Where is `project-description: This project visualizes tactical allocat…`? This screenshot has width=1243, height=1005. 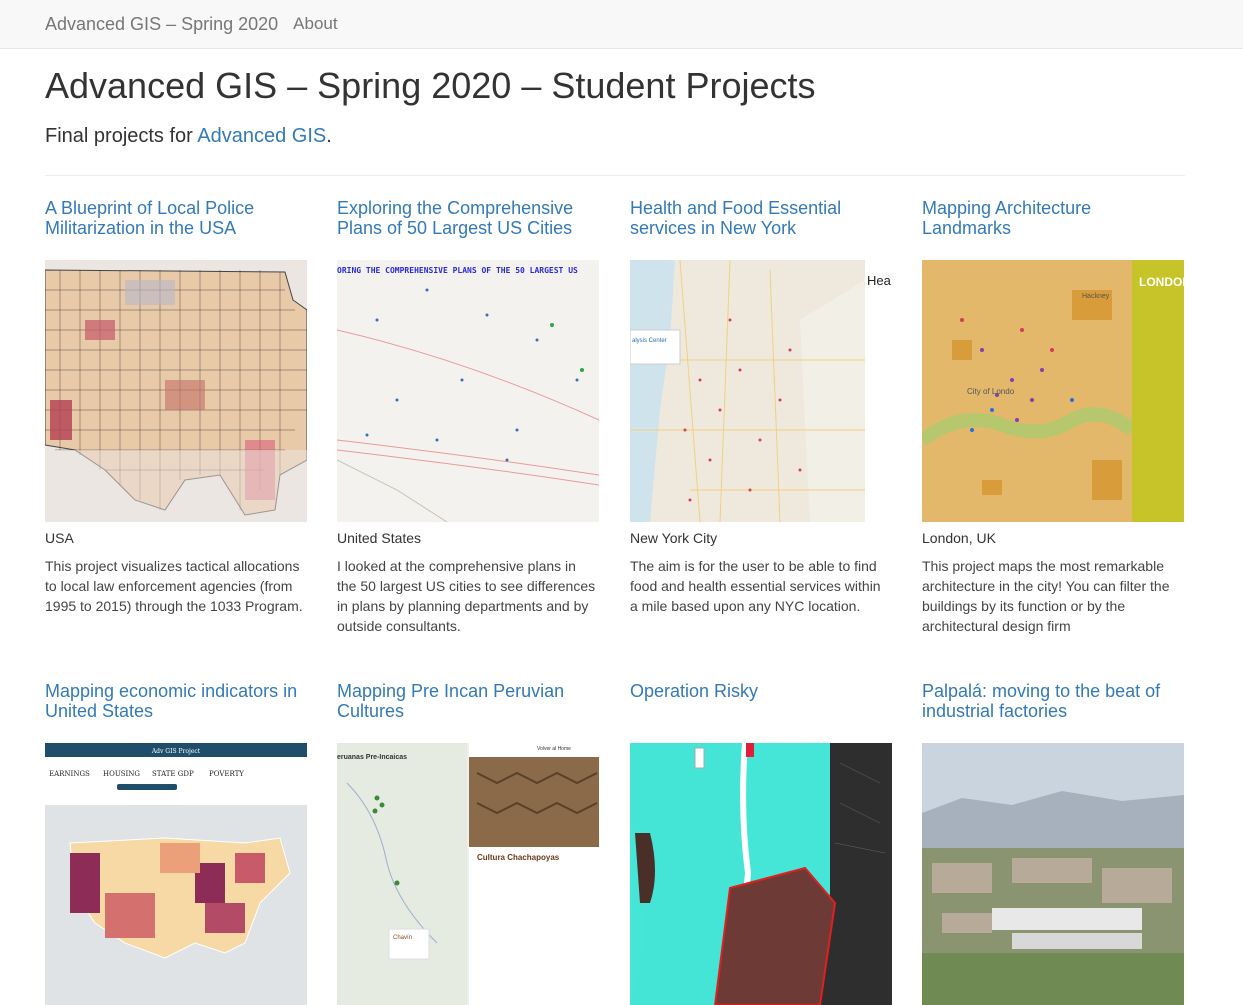
project-description: This project visualizes tactical allocat… is located at coordinates (174, 586).